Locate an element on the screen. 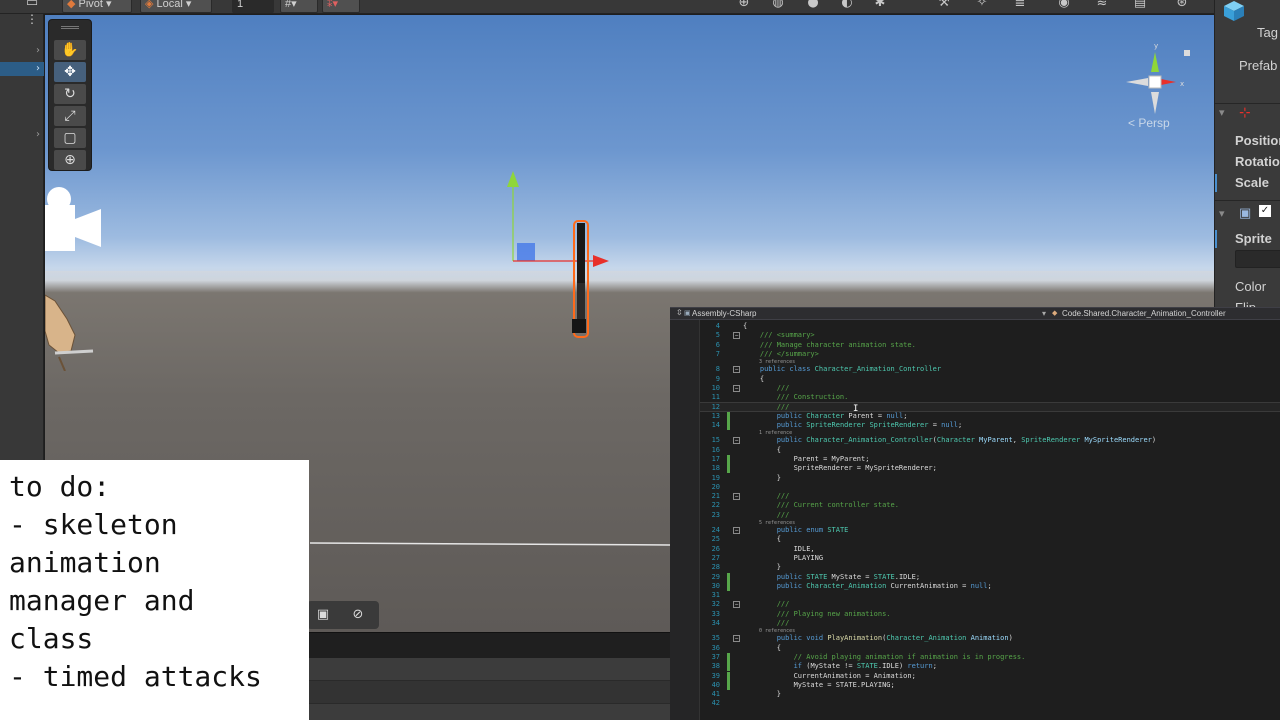  palette-drag-handle is located at coordinates (70, 27).